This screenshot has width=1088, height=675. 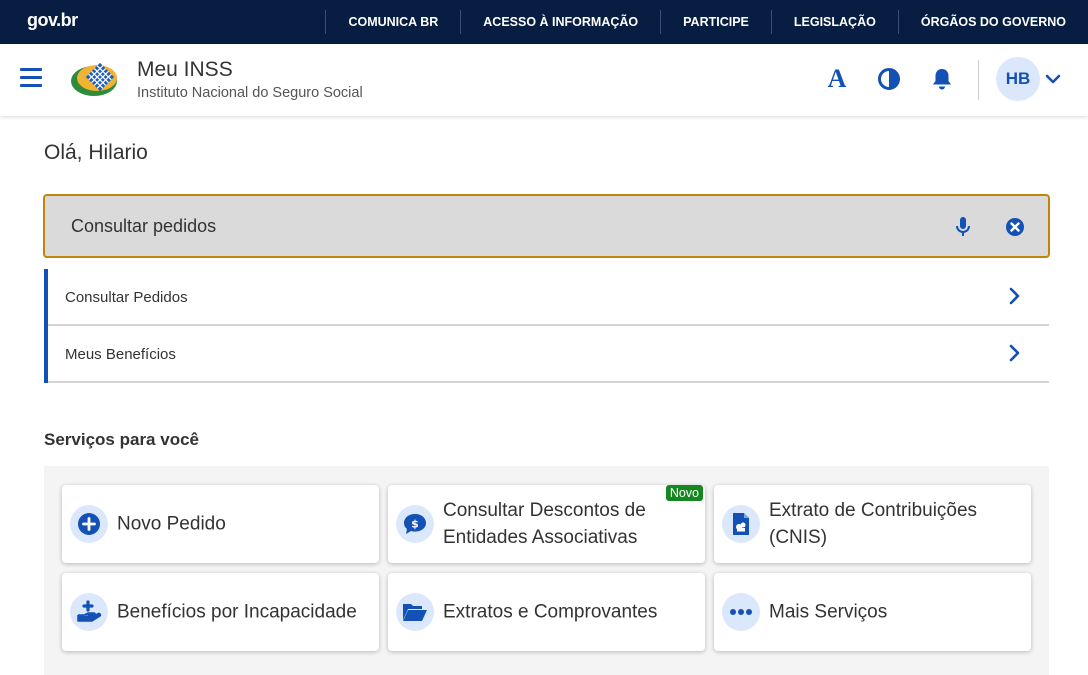 I want to click on divider, so click(x=978, y=80).